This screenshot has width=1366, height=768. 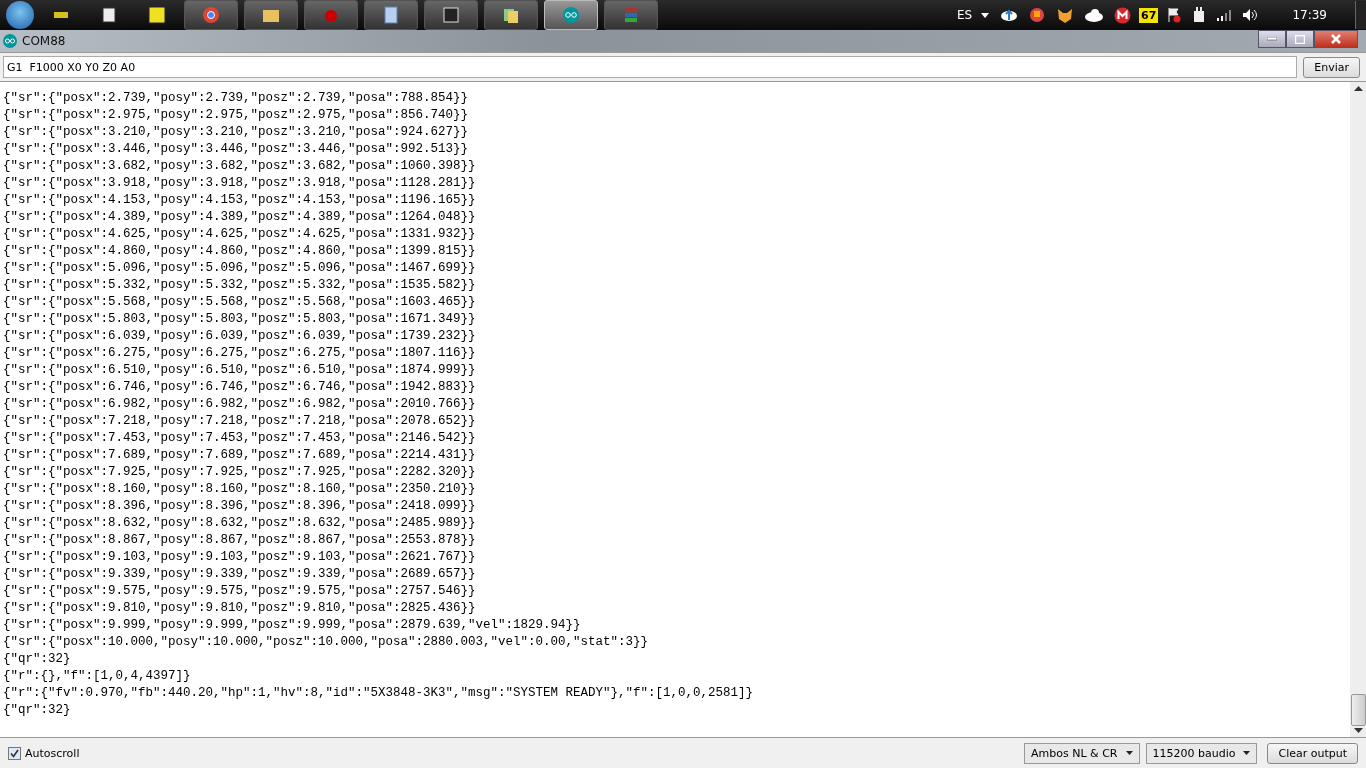 I want to click on browser-icon, so click(x=211, y=15).